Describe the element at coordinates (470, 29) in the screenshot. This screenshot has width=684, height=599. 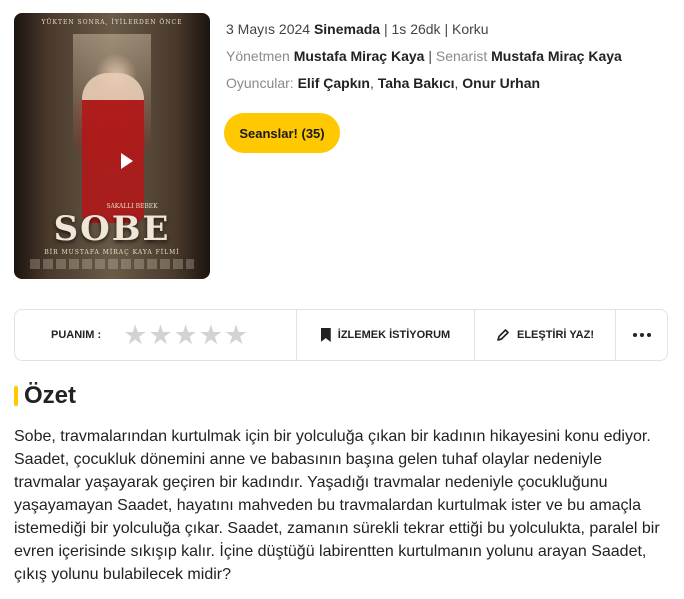
I see `genre: Korku` at that location.